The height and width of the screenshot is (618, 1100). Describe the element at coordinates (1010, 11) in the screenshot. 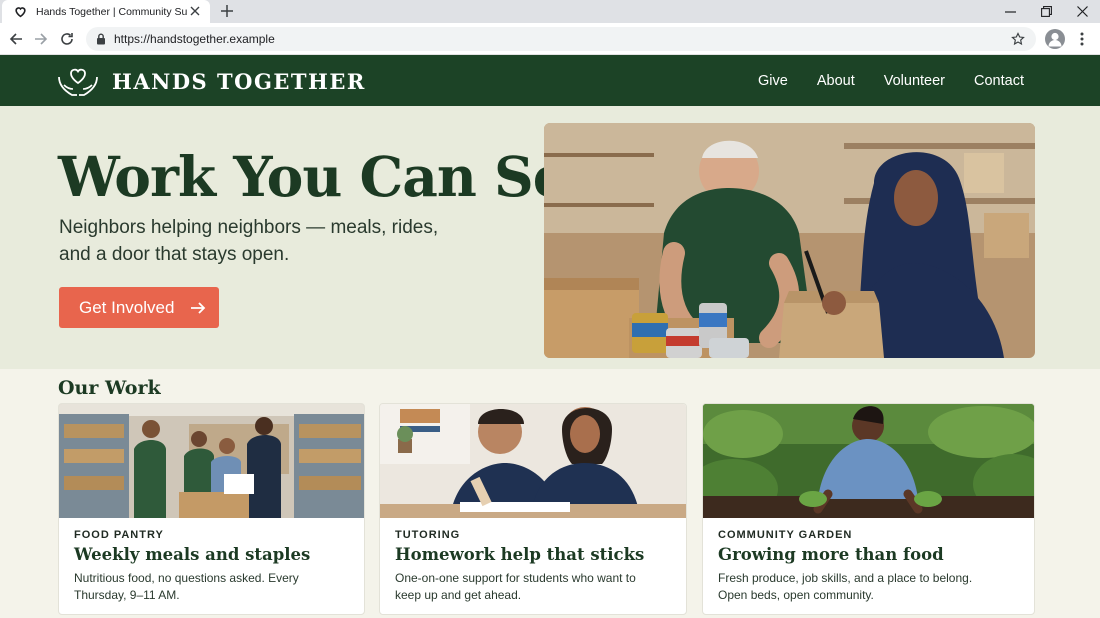

I see `minimize-icon` at that location.